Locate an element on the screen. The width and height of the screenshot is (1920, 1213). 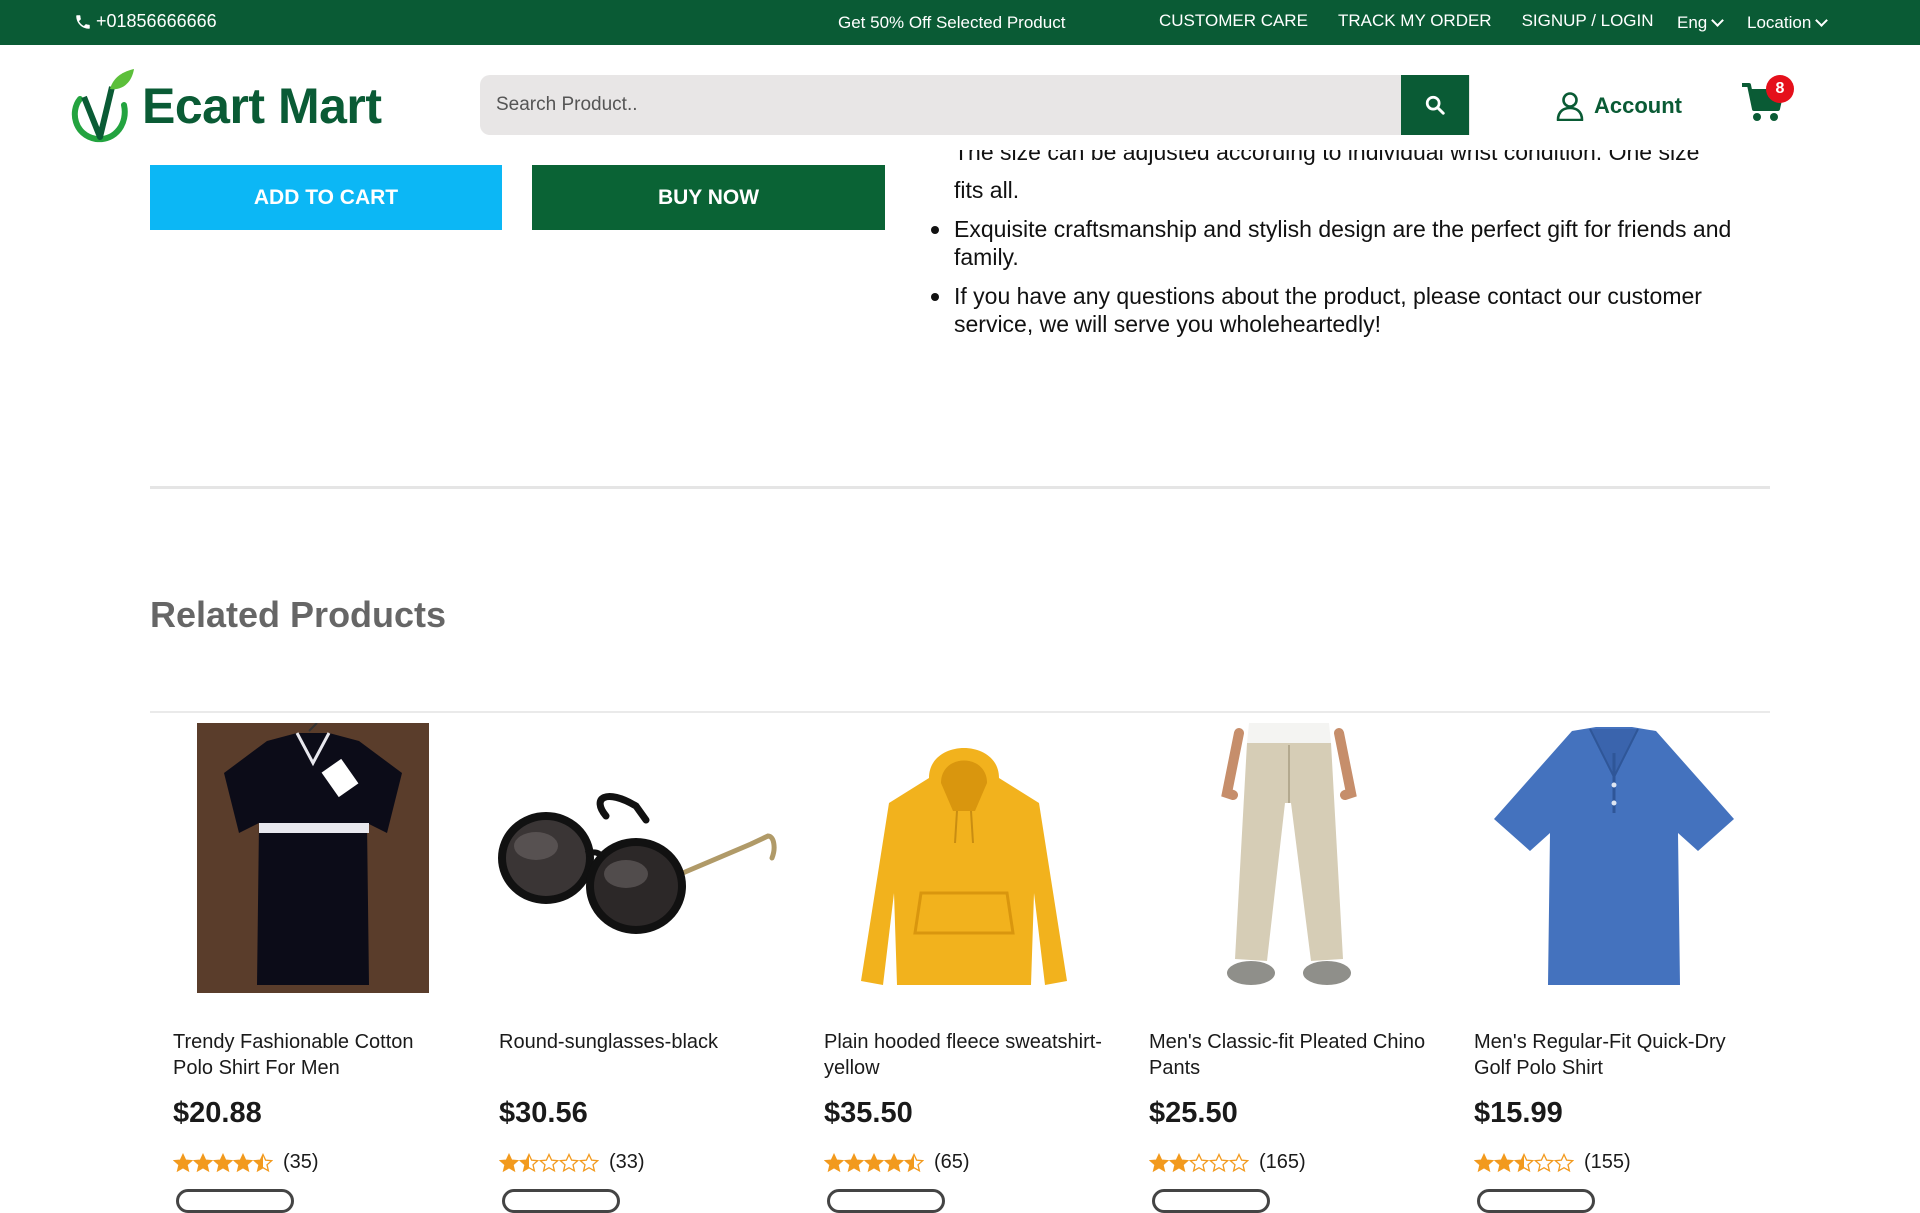
phone-icon is located at coordinates (83, 21).